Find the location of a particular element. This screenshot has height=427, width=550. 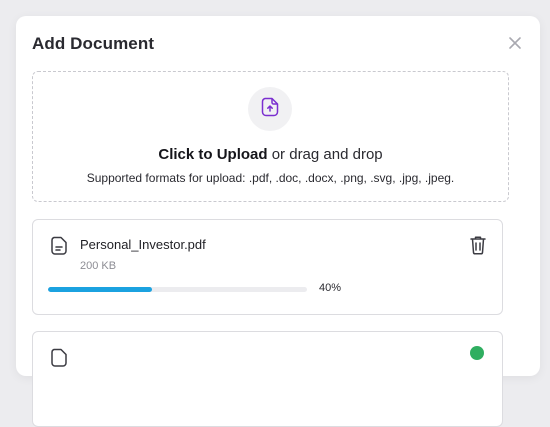

check-circle-icon is located at coordinates (477, 353).